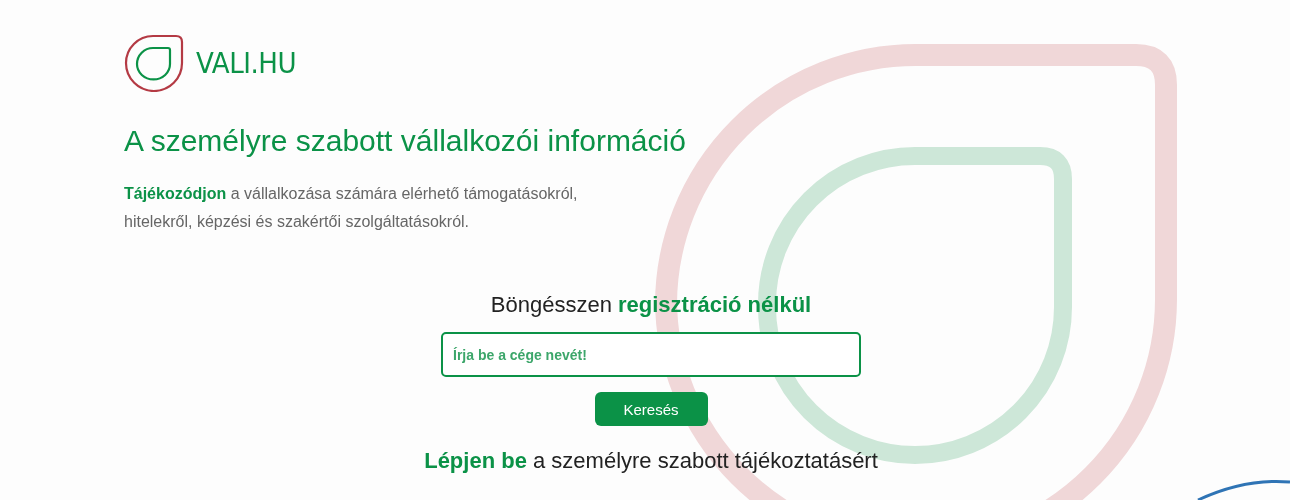  I want to click on logo-icon, so click(154, 63).